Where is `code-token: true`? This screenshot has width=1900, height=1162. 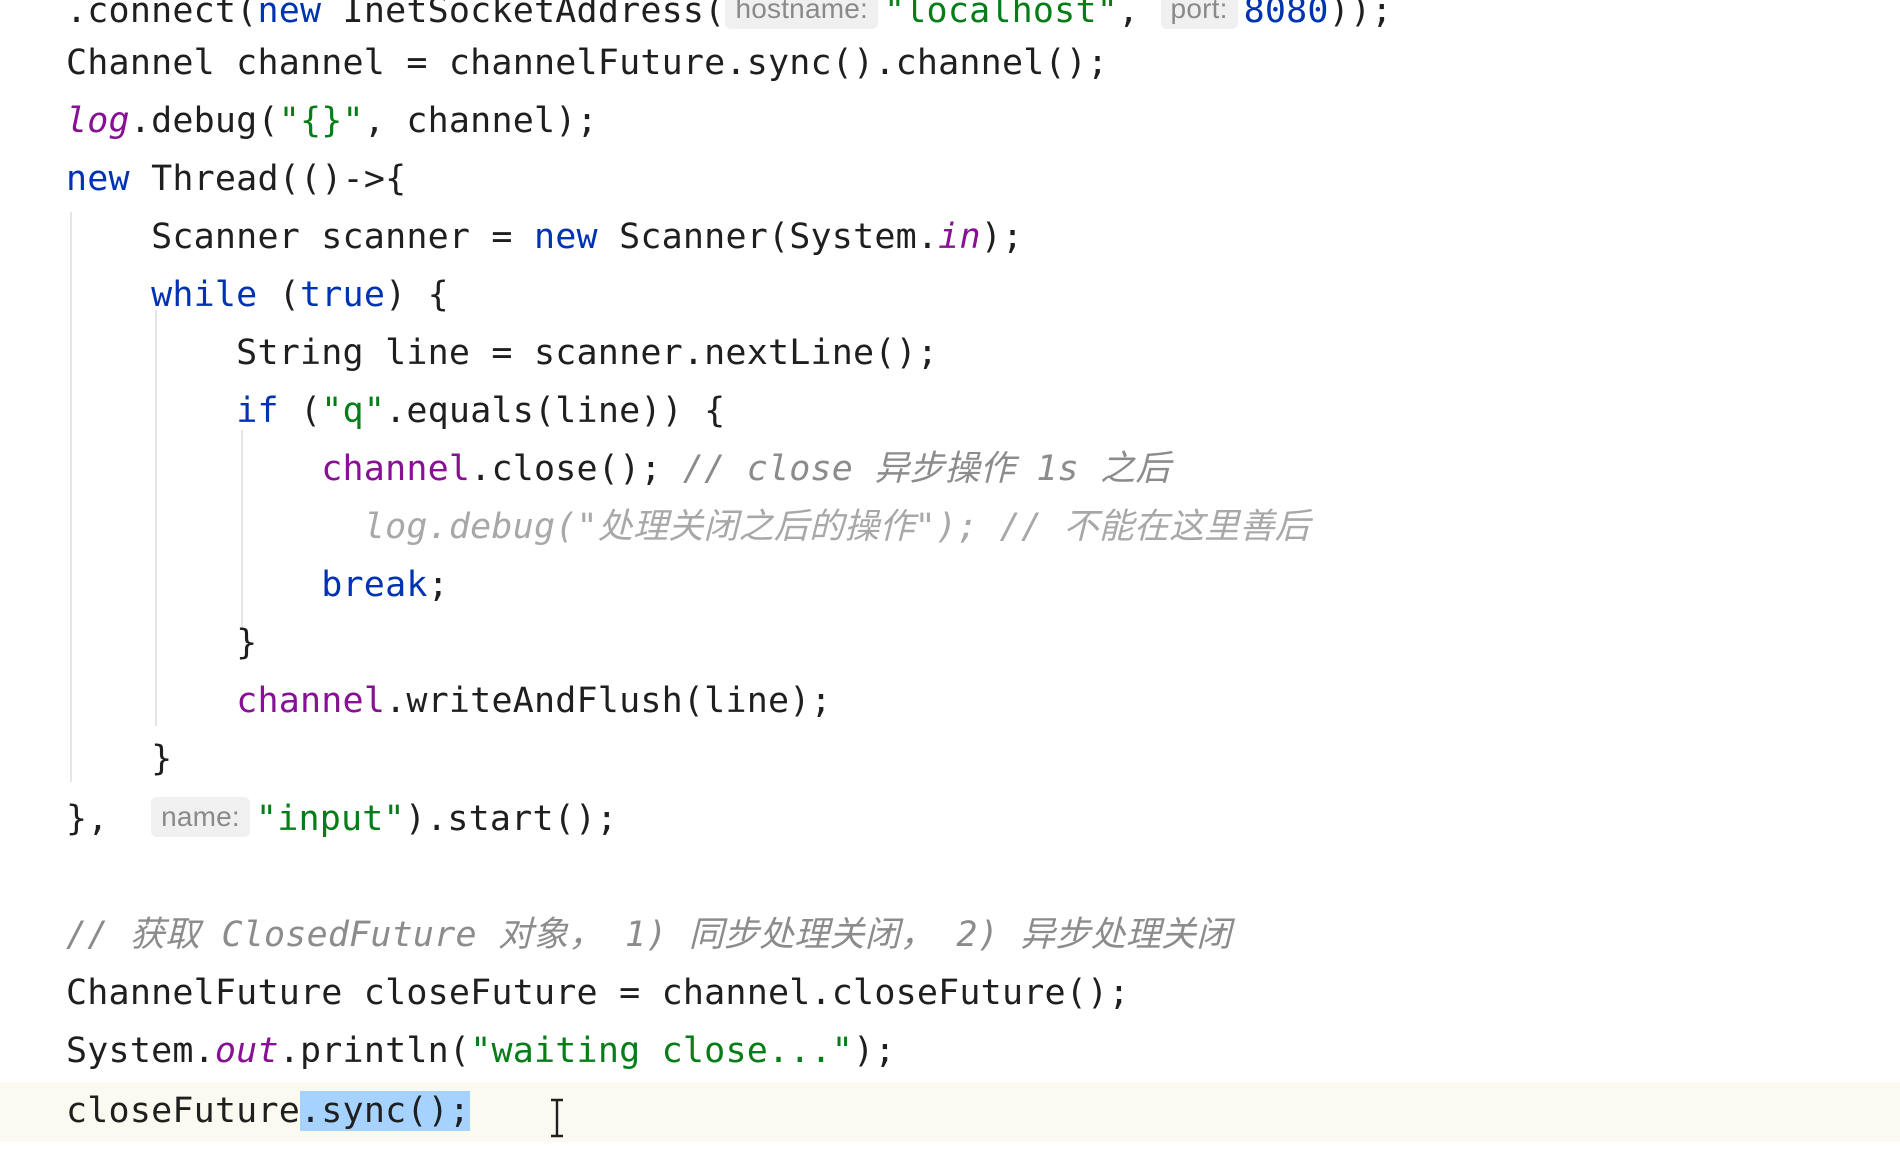
code-token: true is located at coordinates (343, 295).